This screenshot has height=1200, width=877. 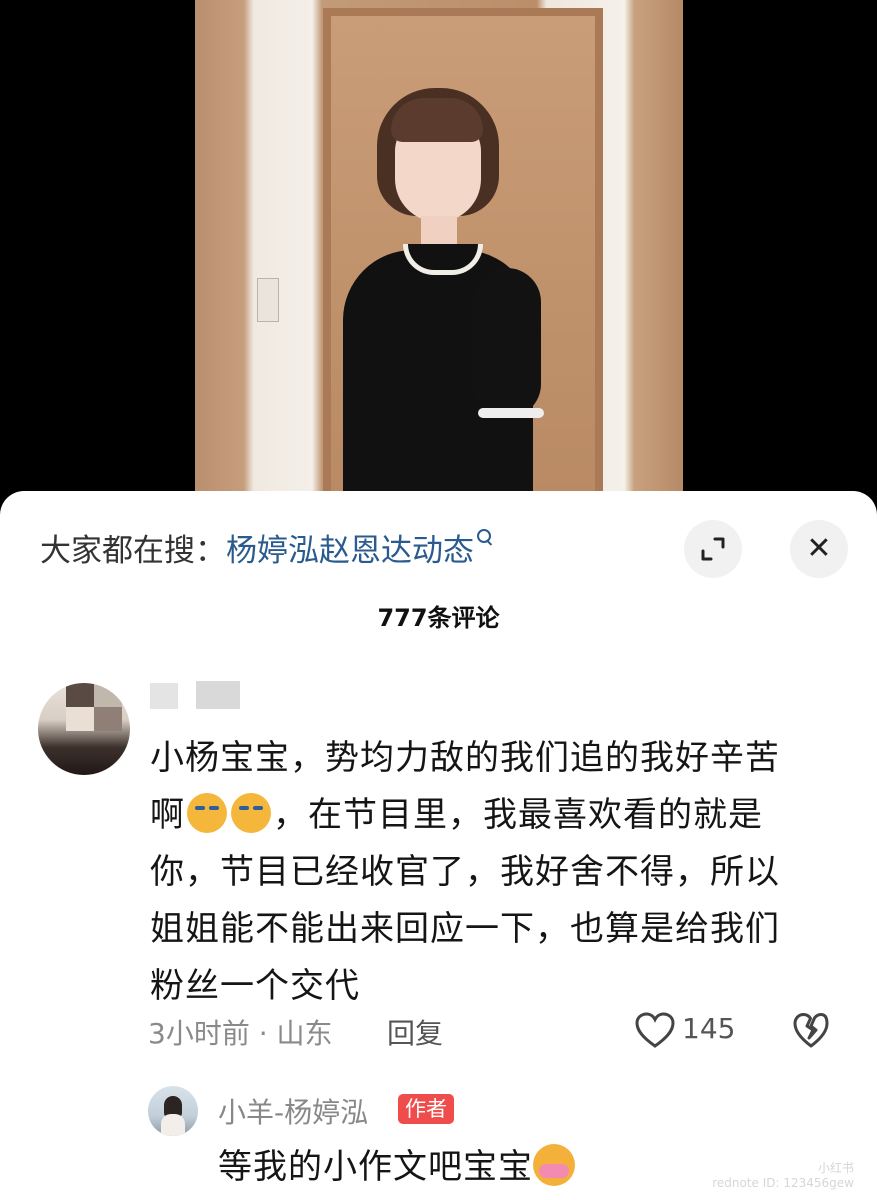 What do you see at coordinates (438, 618) in the screenshot?
I see `comment-count-title: 777条评论` at bounding box center [438, 618].